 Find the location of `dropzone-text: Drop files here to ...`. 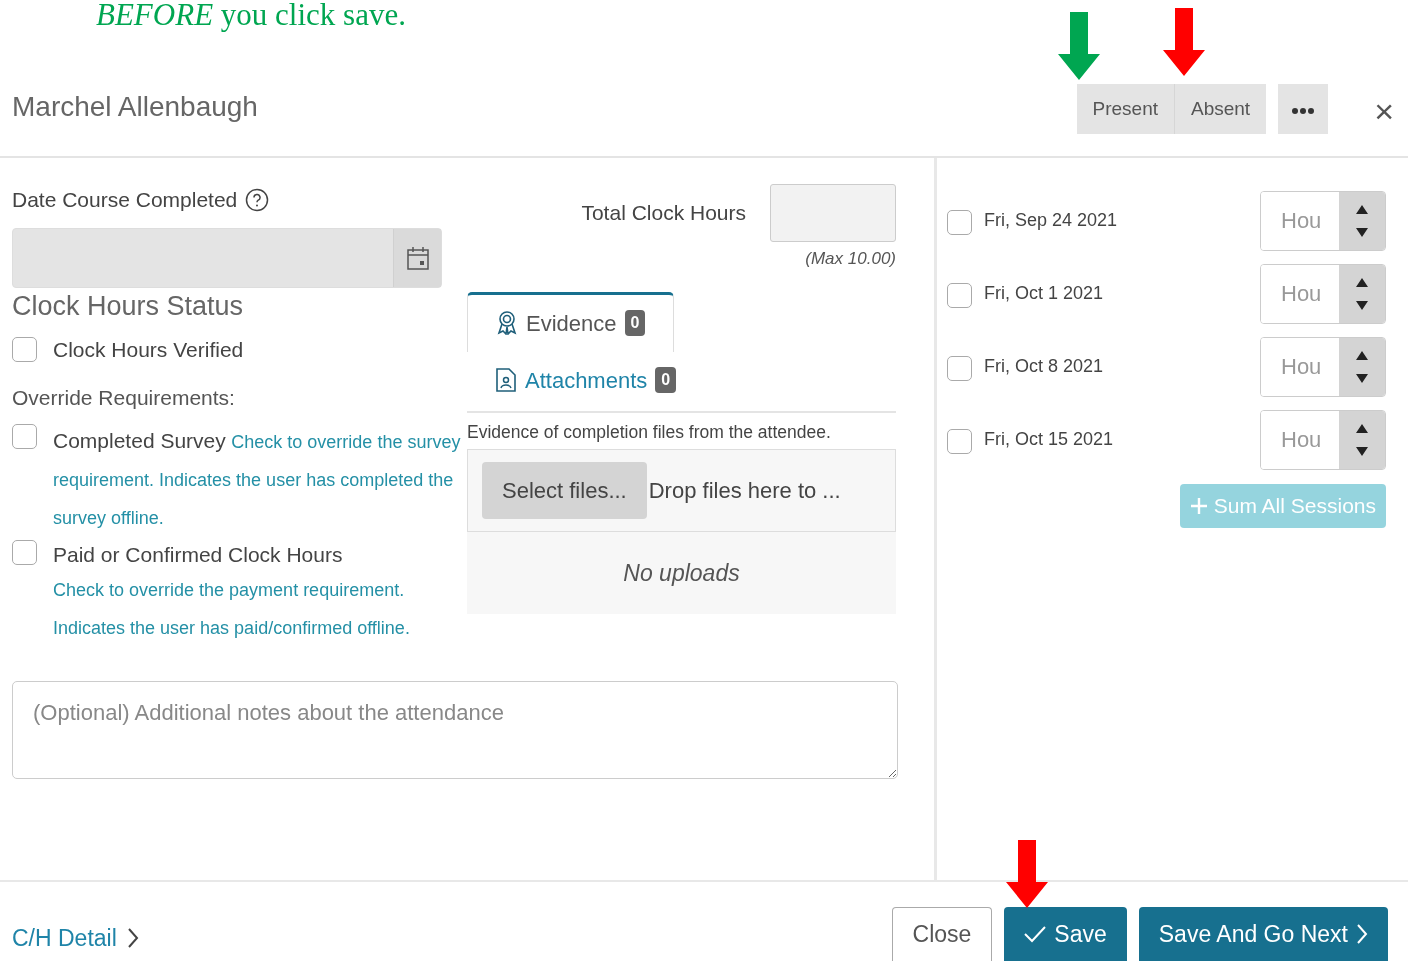

dropzone-text: Drop files here to ... is located at coordinates (744, 490).